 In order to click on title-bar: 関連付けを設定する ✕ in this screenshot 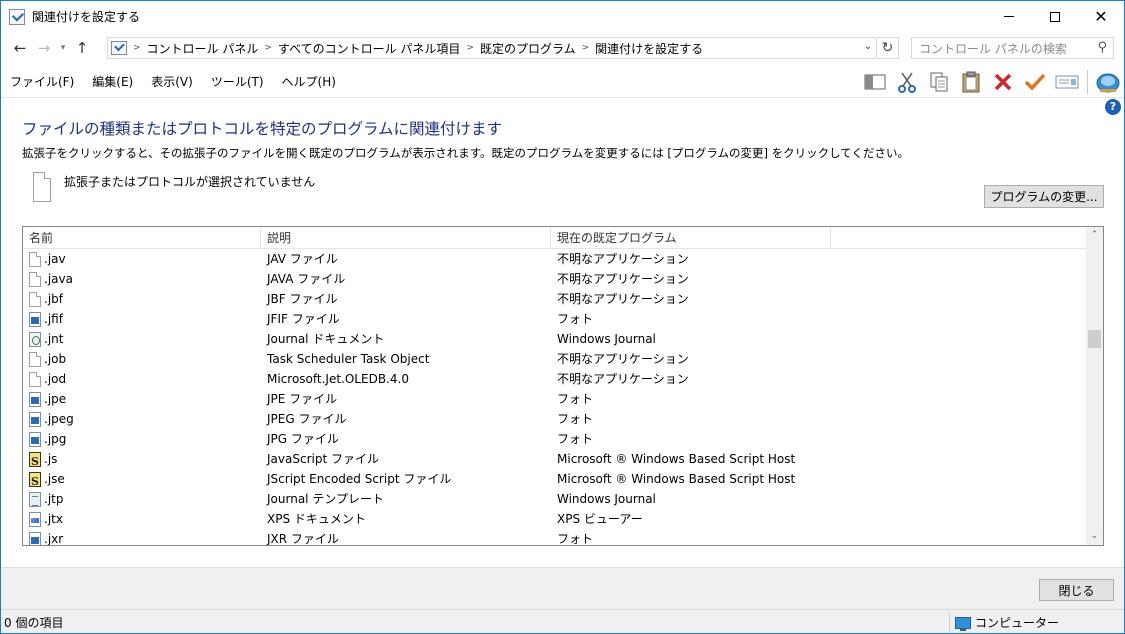, I will do `click(562, 16)`.